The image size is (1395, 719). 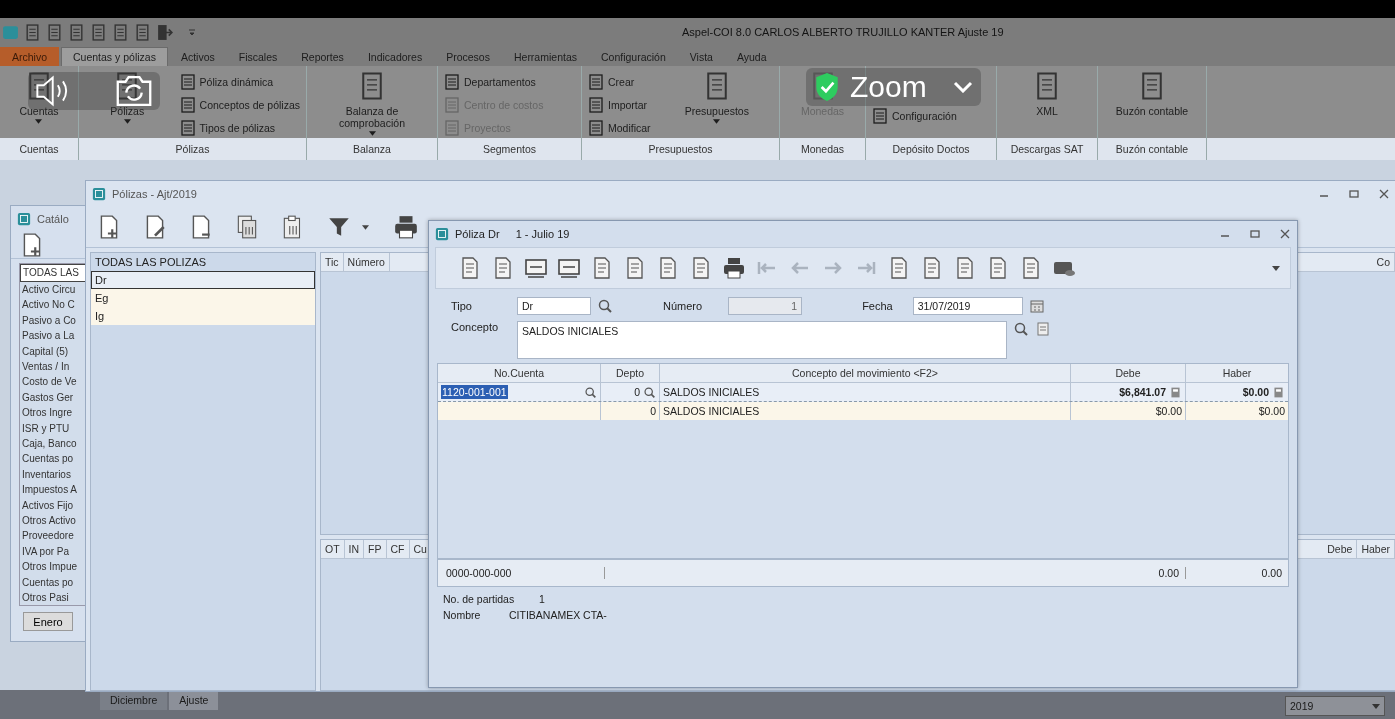 I want to click on policy-type-item: Eg, so click(x=203, y=298).